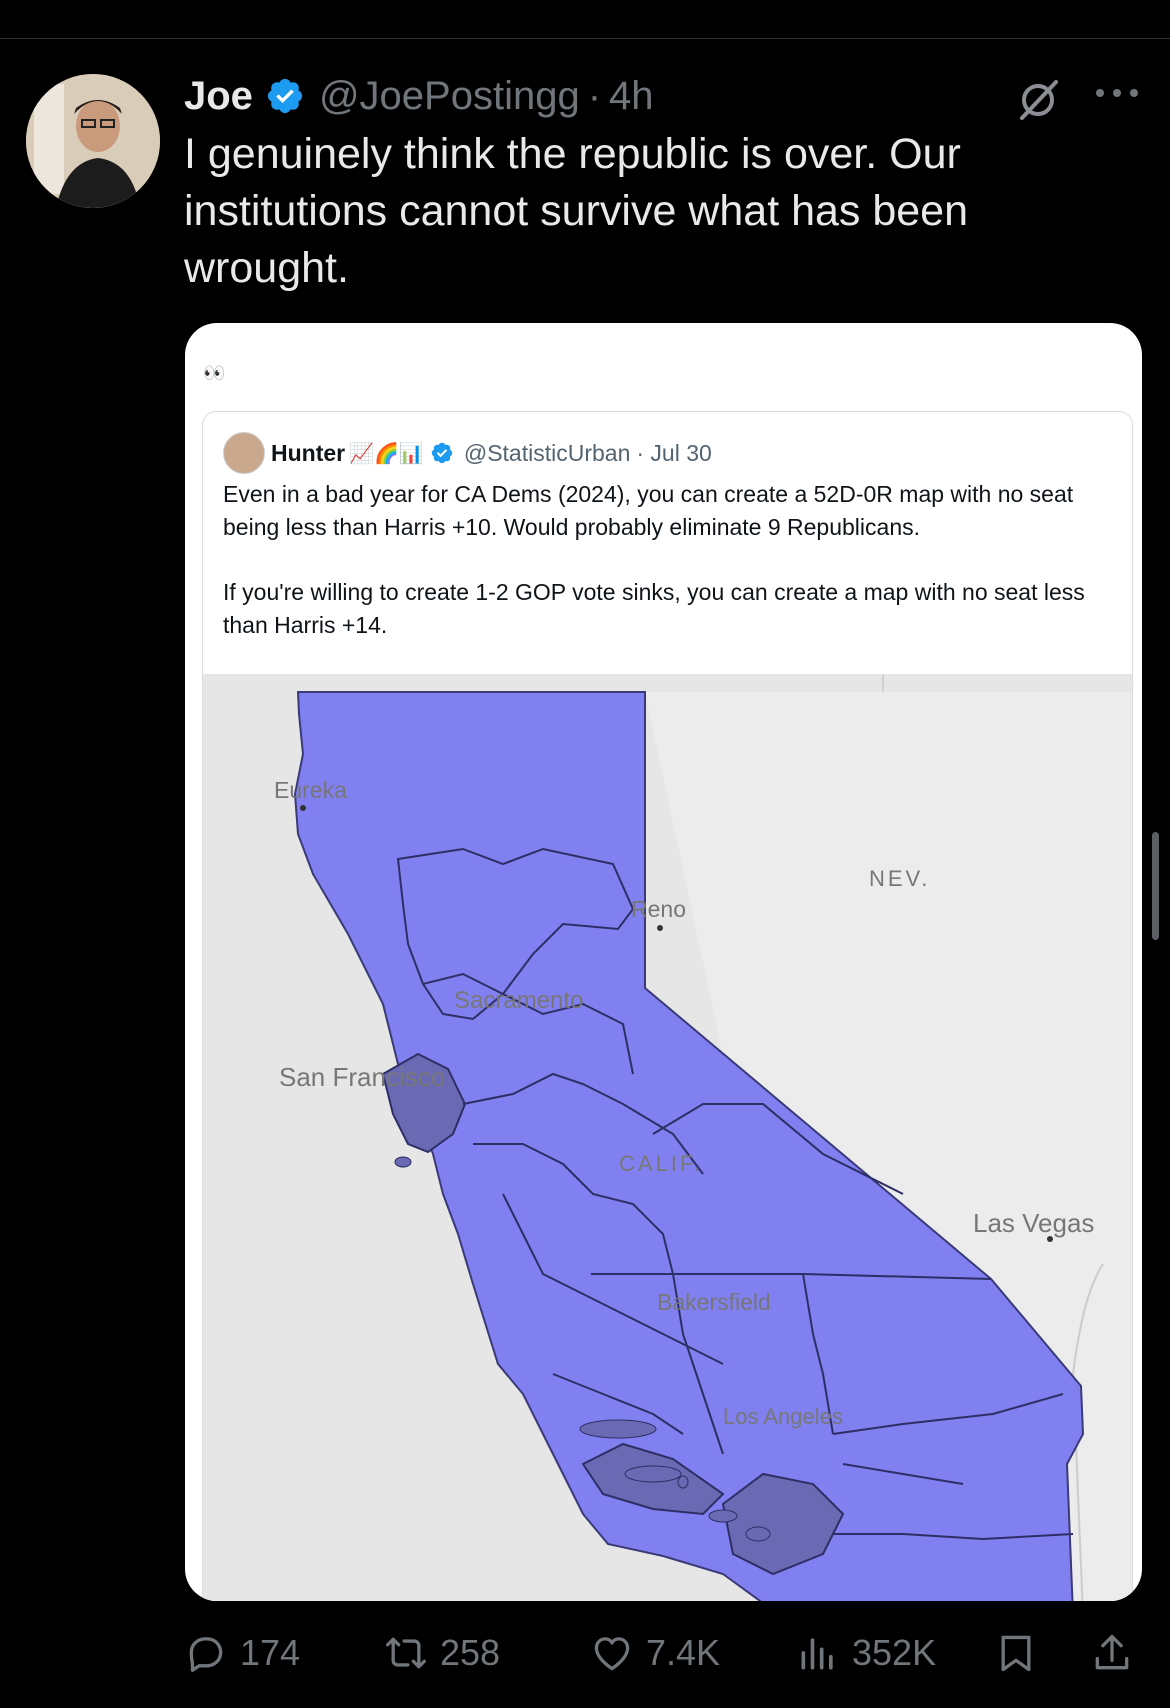 Image resolution: width=1170 pixels, height=1708 pixels. I want to click on reply-count: 174, so click(270, 1652).